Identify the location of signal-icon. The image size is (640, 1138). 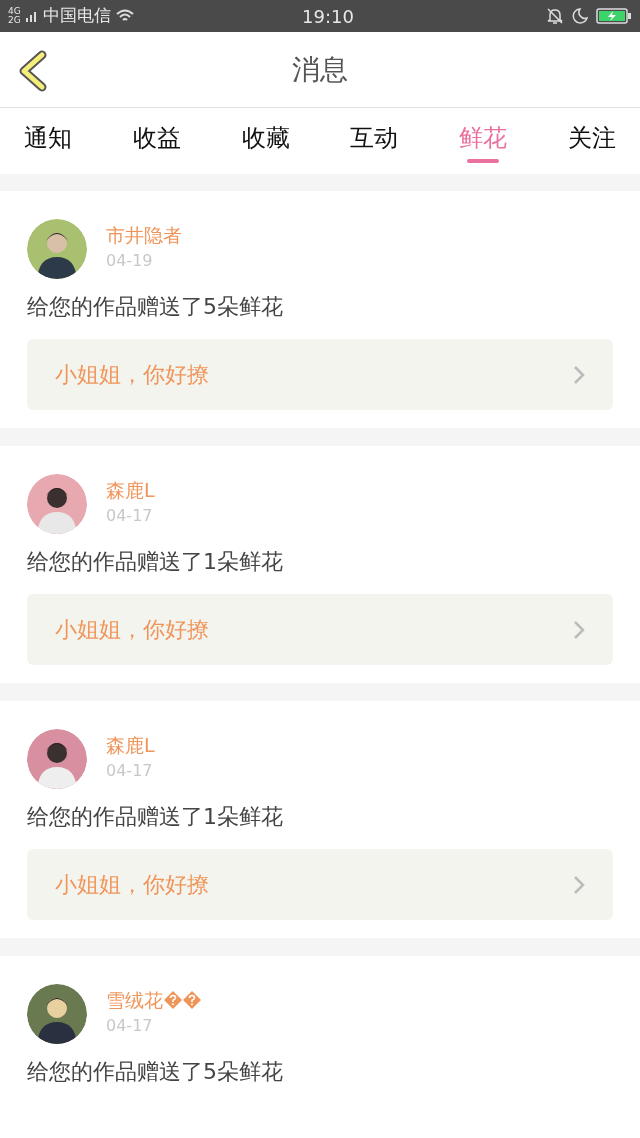
(31, 16).